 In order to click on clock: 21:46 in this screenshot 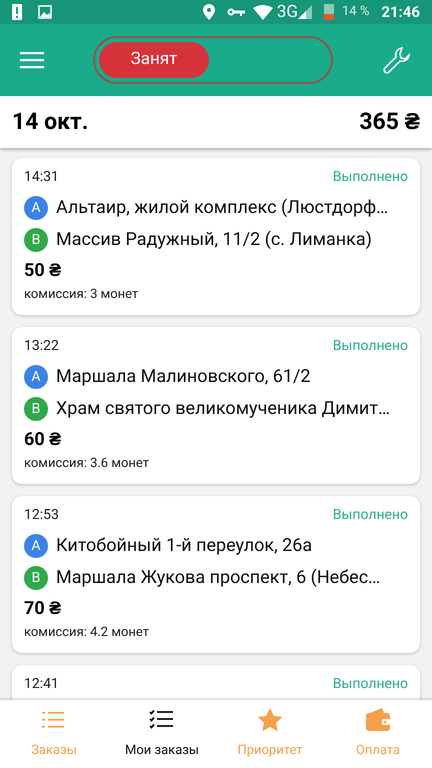, I will do `click(400, 12)`.